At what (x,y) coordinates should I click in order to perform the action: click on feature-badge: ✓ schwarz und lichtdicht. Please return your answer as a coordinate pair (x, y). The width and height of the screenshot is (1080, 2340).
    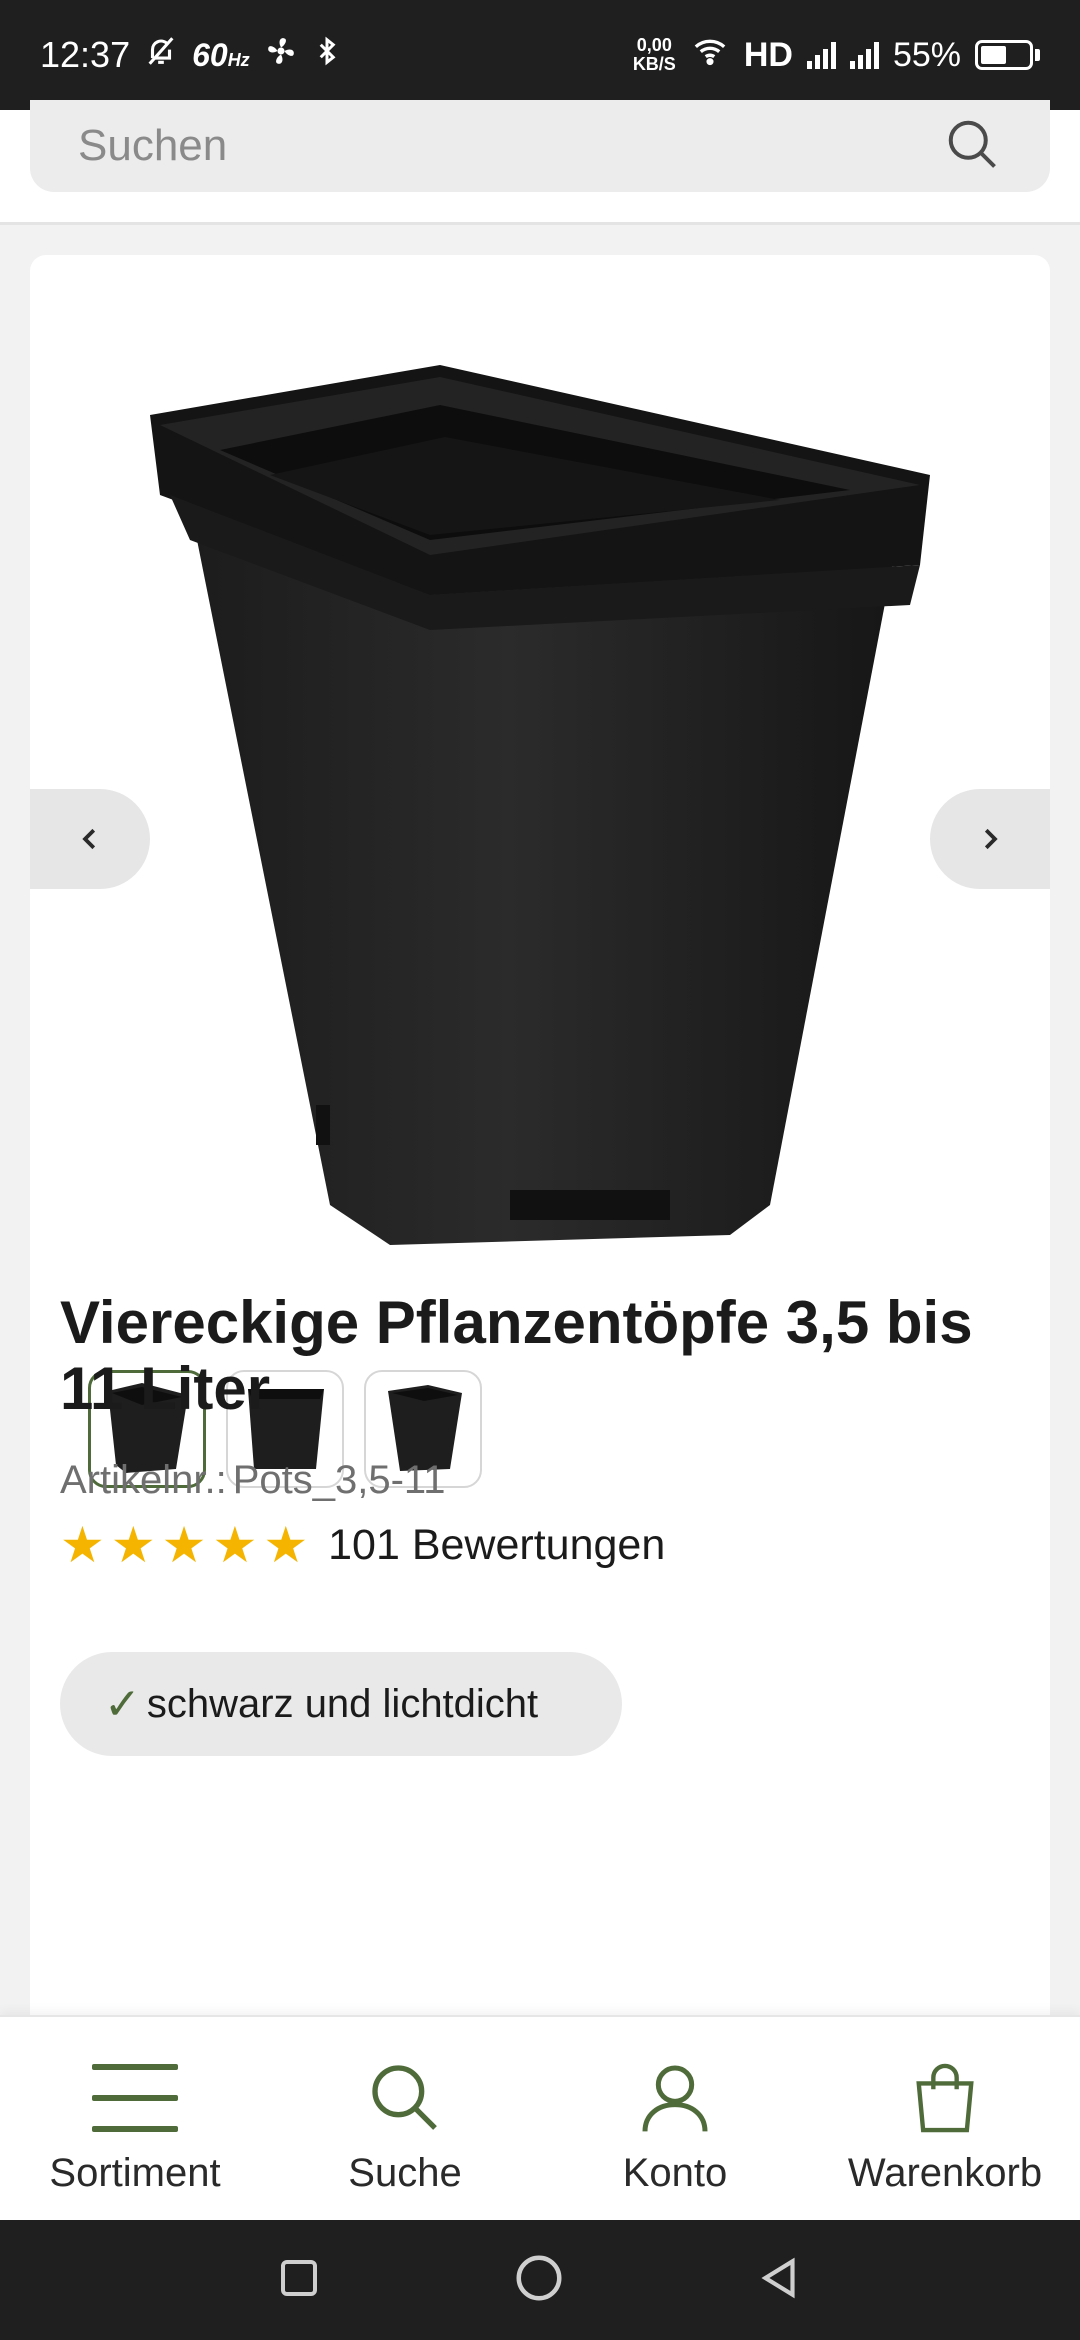
    Looking at the image, I should click on (341, 1704).